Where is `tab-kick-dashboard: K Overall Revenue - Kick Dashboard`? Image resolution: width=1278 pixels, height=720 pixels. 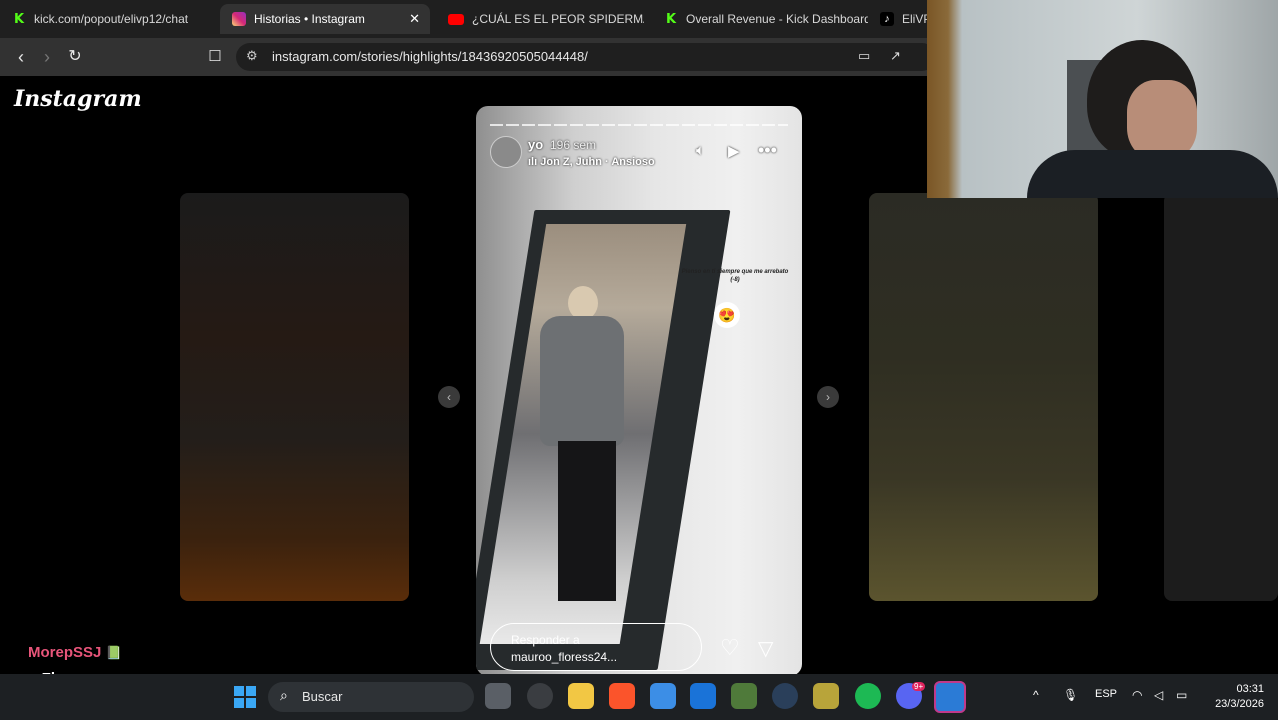 tab-kick-dashboard: K Overall Revenue - Kick Dashboard is located at coordinates (760, 19).